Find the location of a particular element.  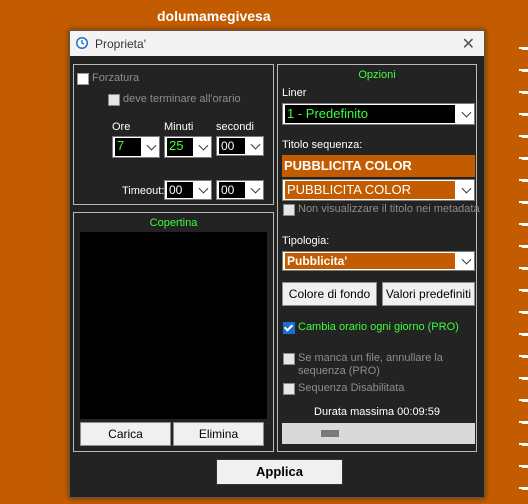

cambia-orario-label: Cambia orario ogni giorno (PRO) is located at coordinates (378, 327).